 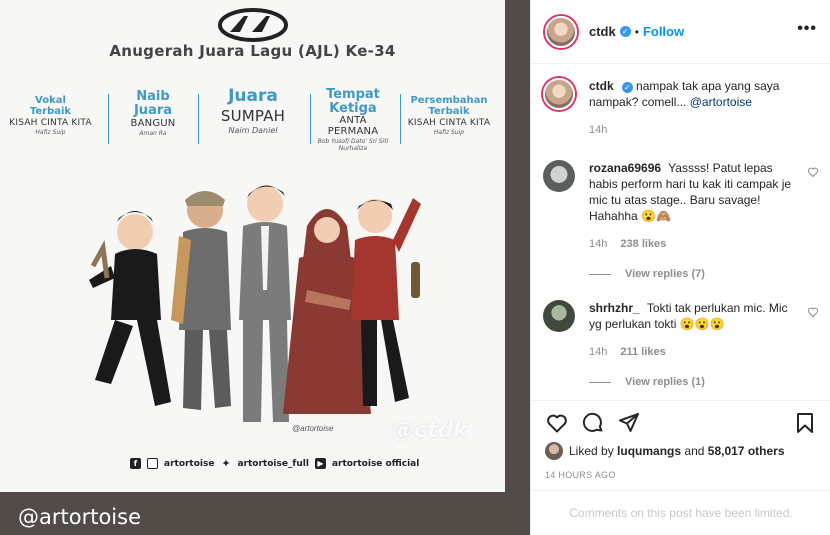 What do you see at coordinates (680, 422) in the screenshot?
I see `action-bar` at bounding box center [680, 422].